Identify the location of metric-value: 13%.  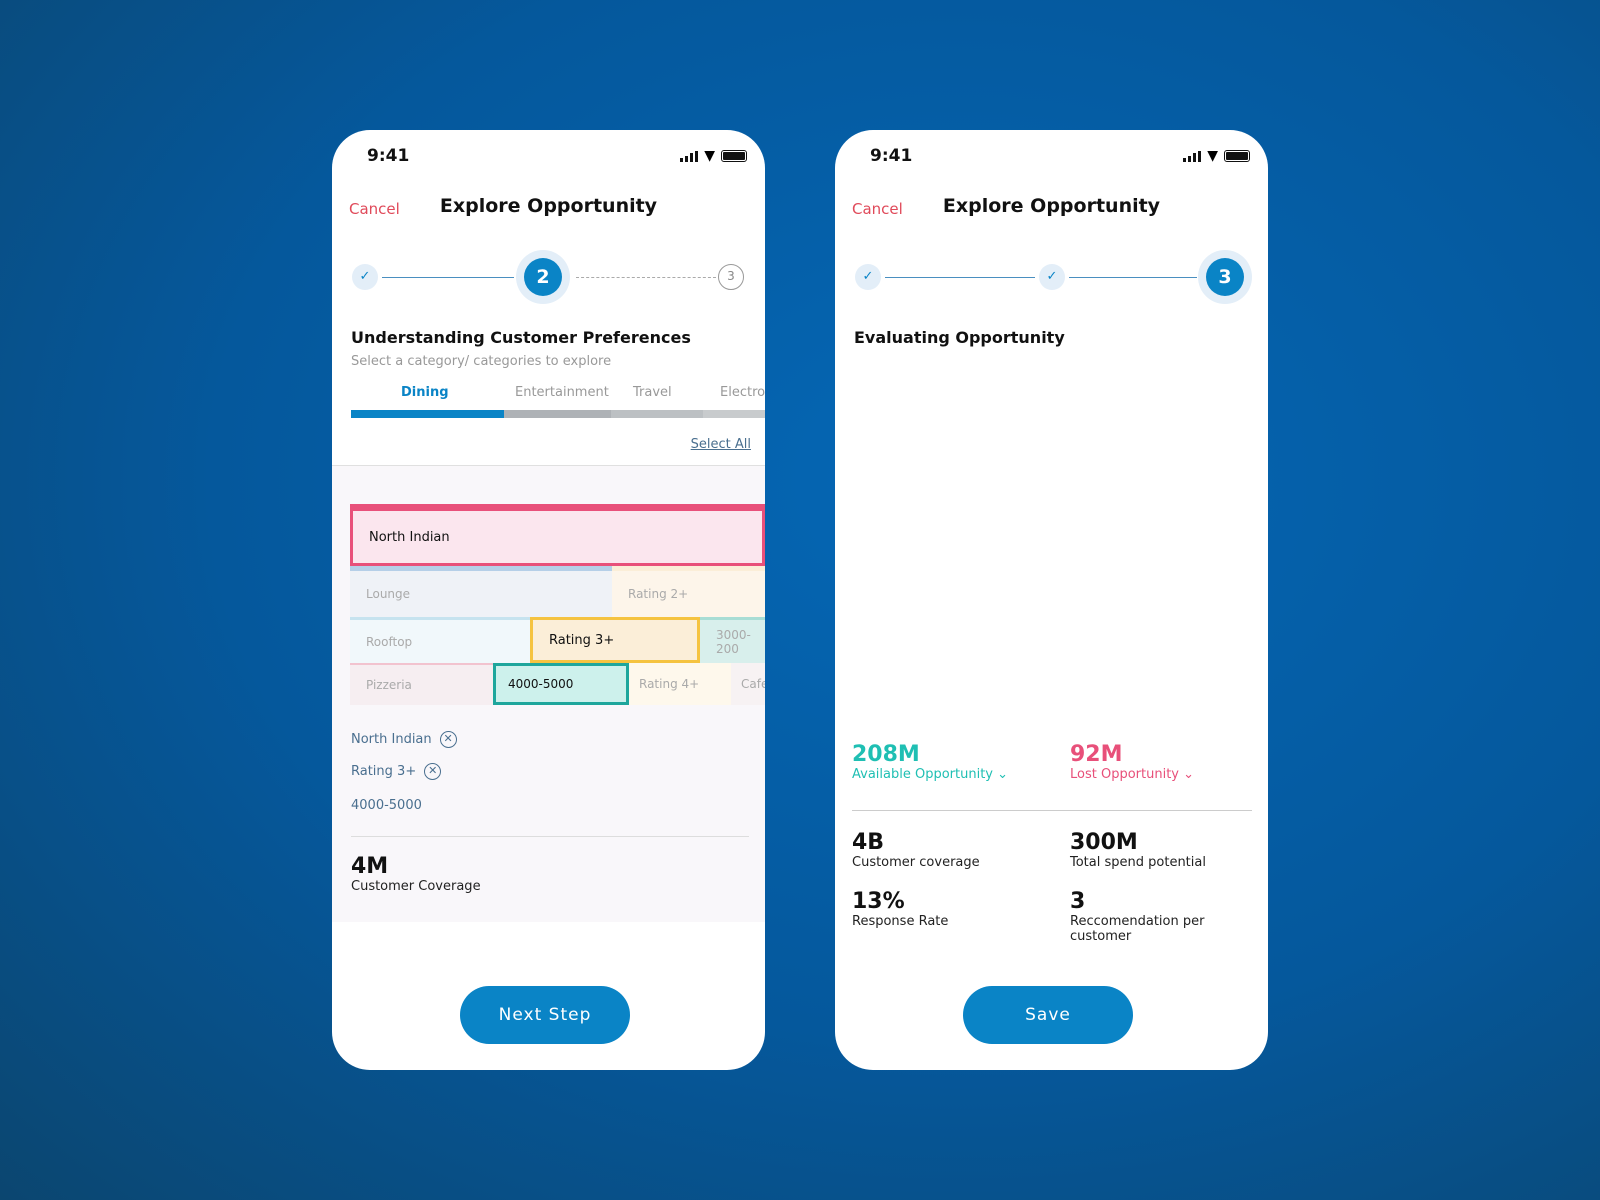
(878, 901).